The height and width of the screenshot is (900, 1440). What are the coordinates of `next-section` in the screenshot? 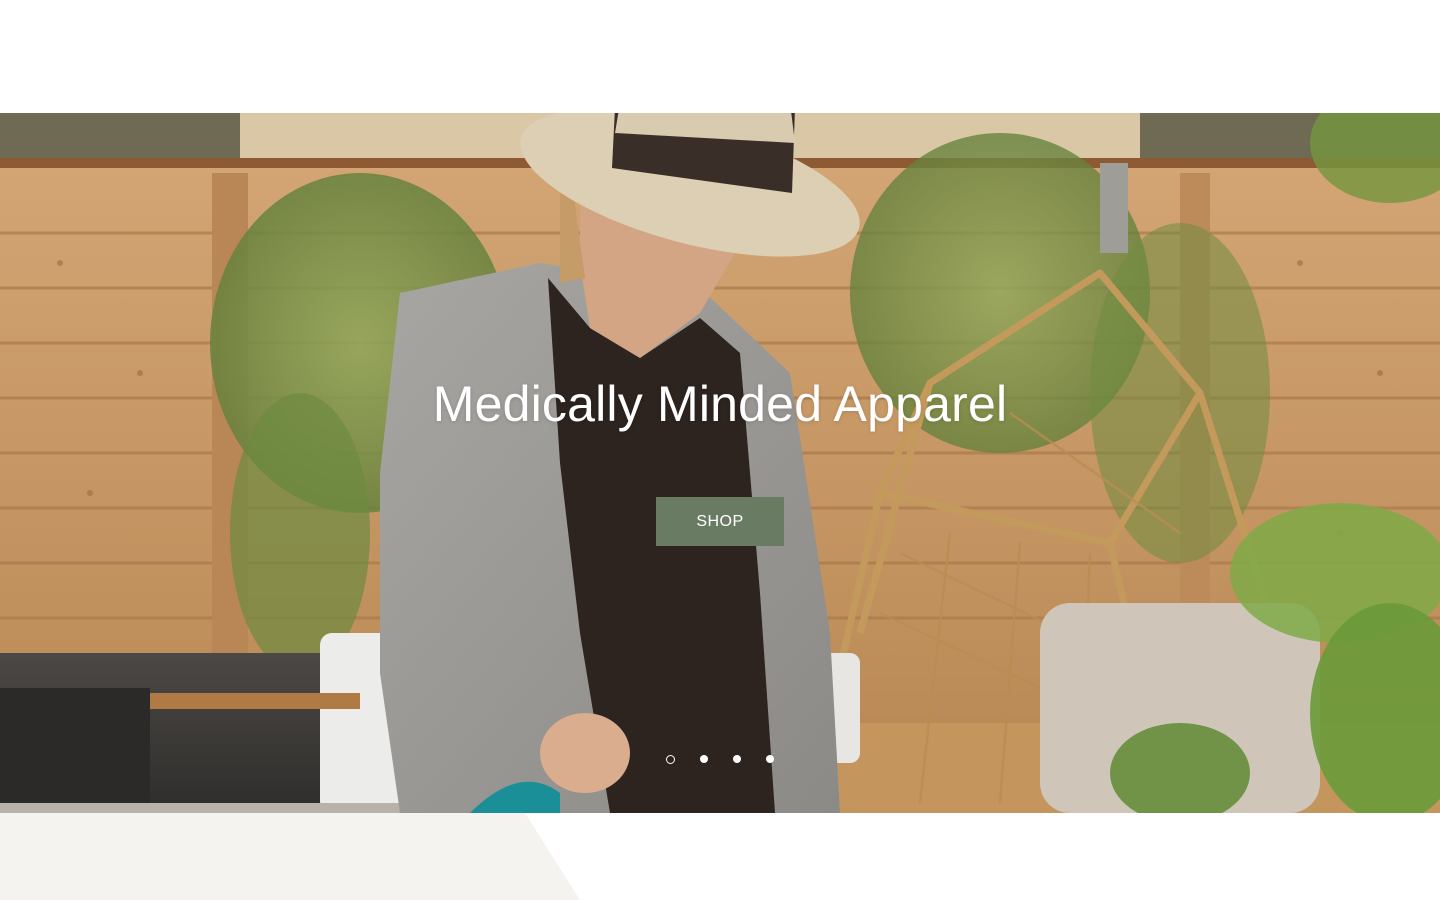 It's located at (720, 856).